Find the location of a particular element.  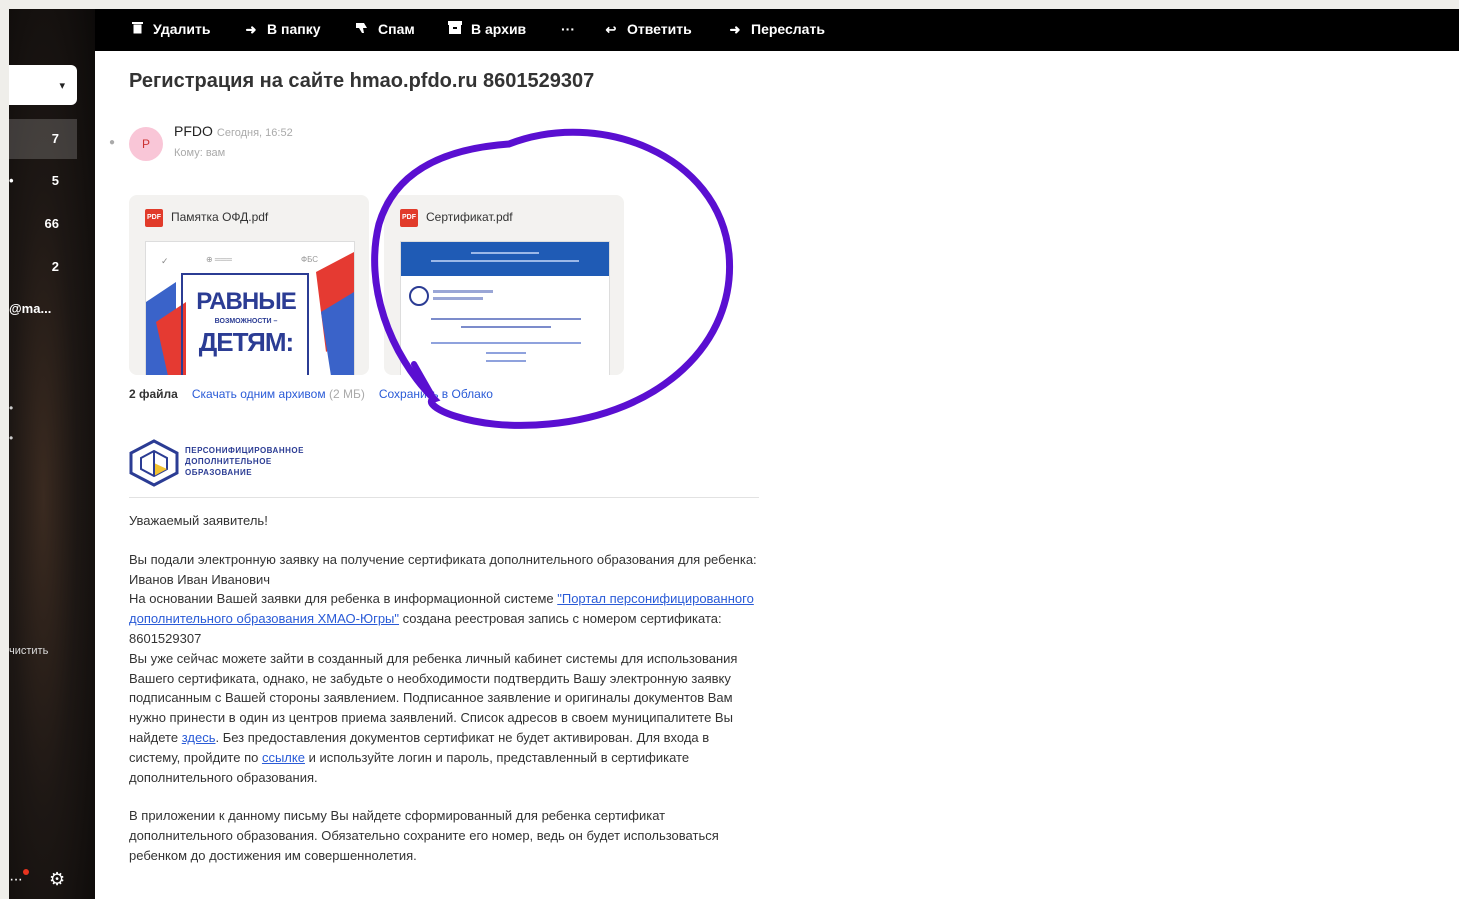

forward-icon: ➜ is located at coordinates (735, 29).